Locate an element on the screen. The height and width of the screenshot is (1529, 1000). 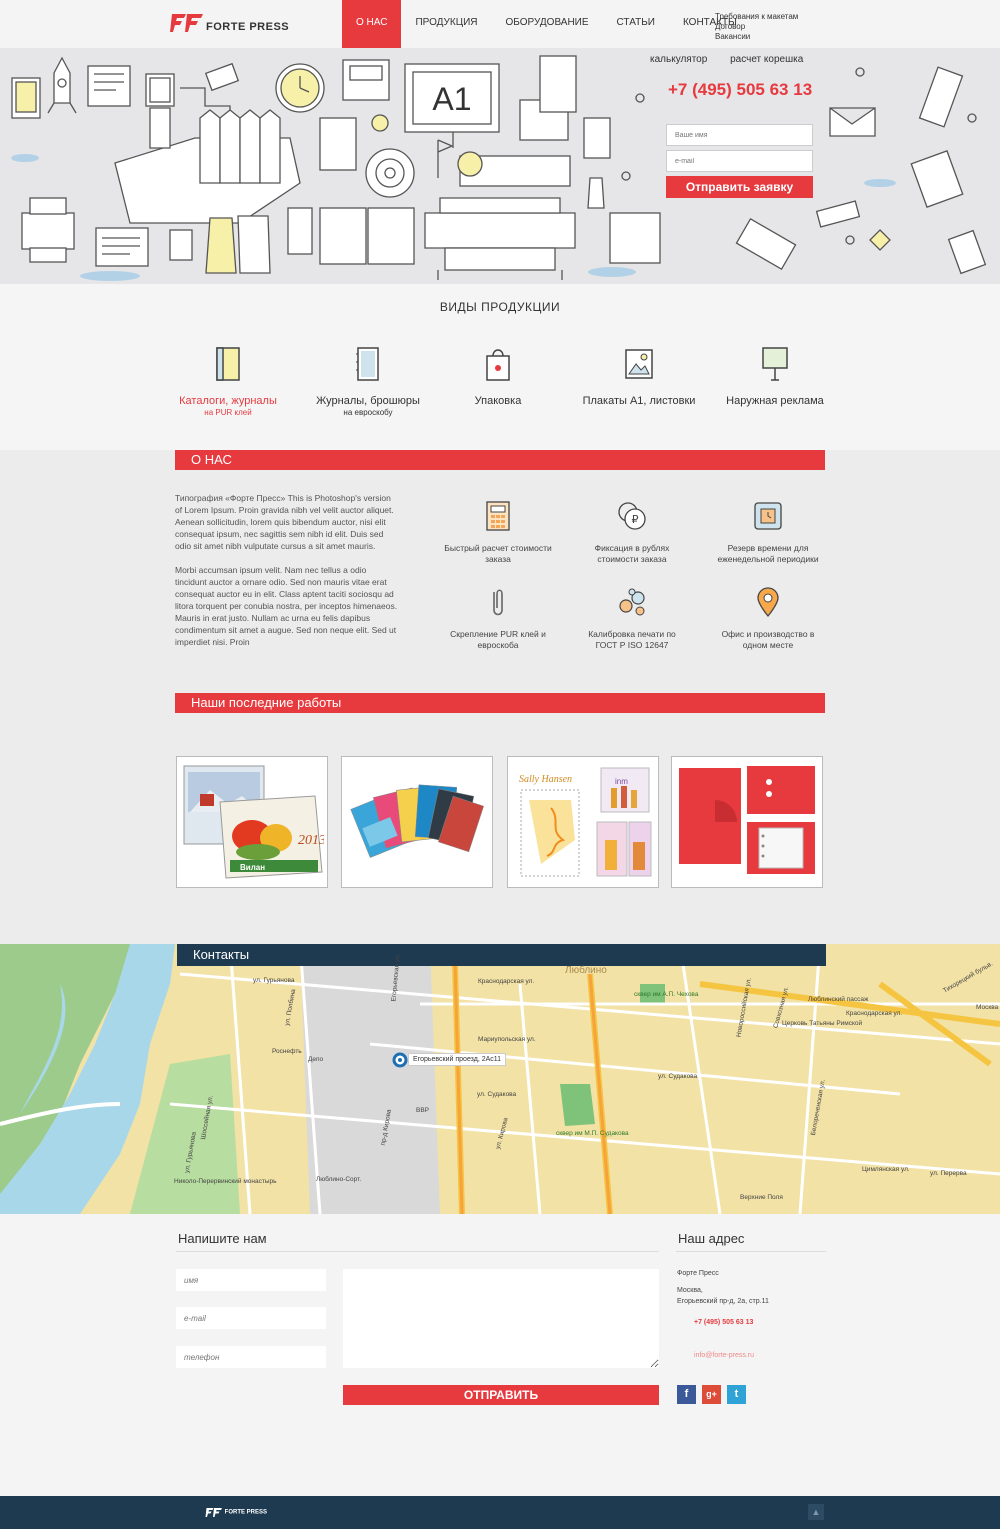
address-email: info@forte-press.ru is located at coordinates (724, 1356).